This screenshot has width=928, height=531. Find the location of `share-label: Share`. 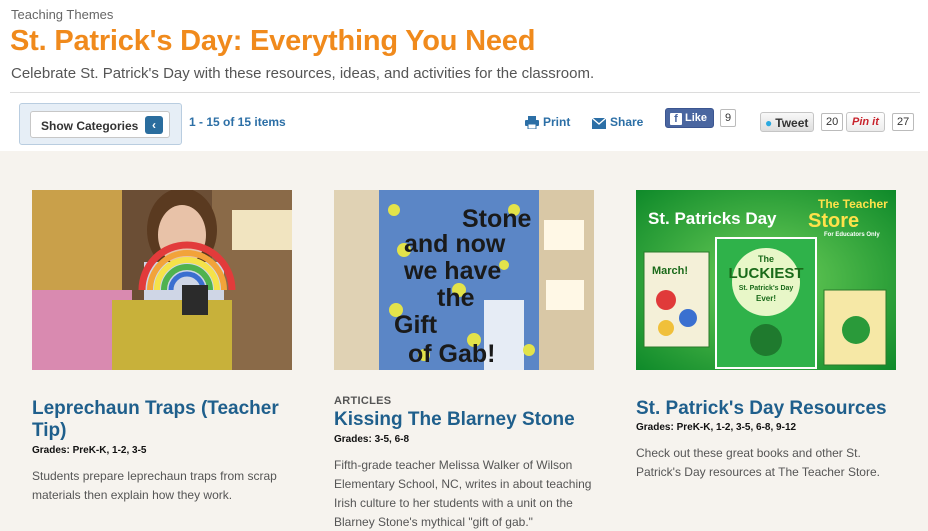

share-label: Share is located at coordinates (627, 122).